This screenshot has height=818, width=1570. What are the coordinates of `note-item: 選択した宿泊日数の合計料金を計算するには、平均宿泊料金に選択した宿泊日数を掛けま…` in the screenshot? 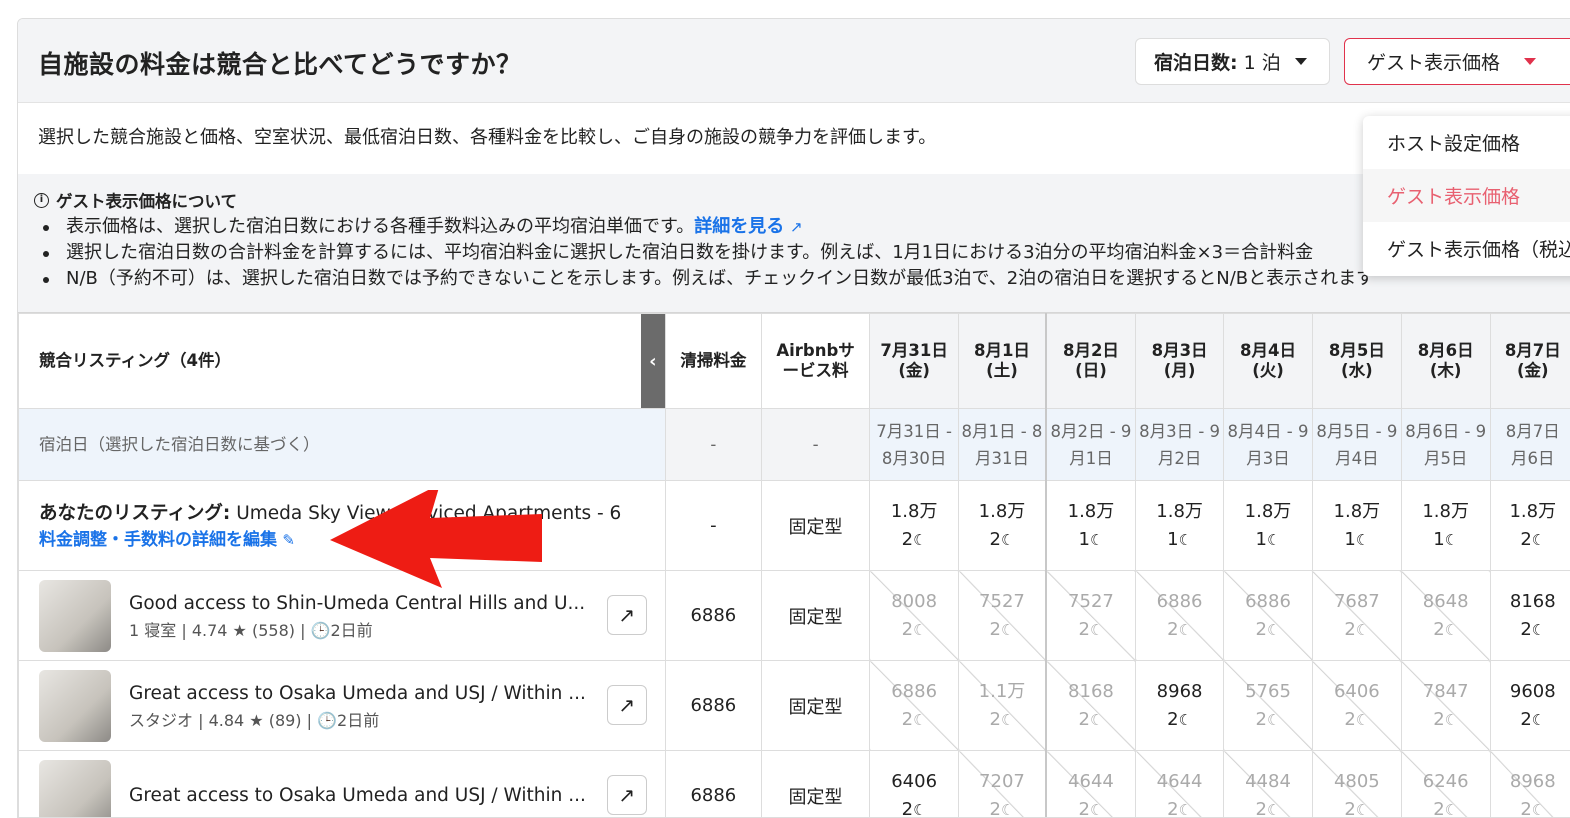 It's located at (802, 253).